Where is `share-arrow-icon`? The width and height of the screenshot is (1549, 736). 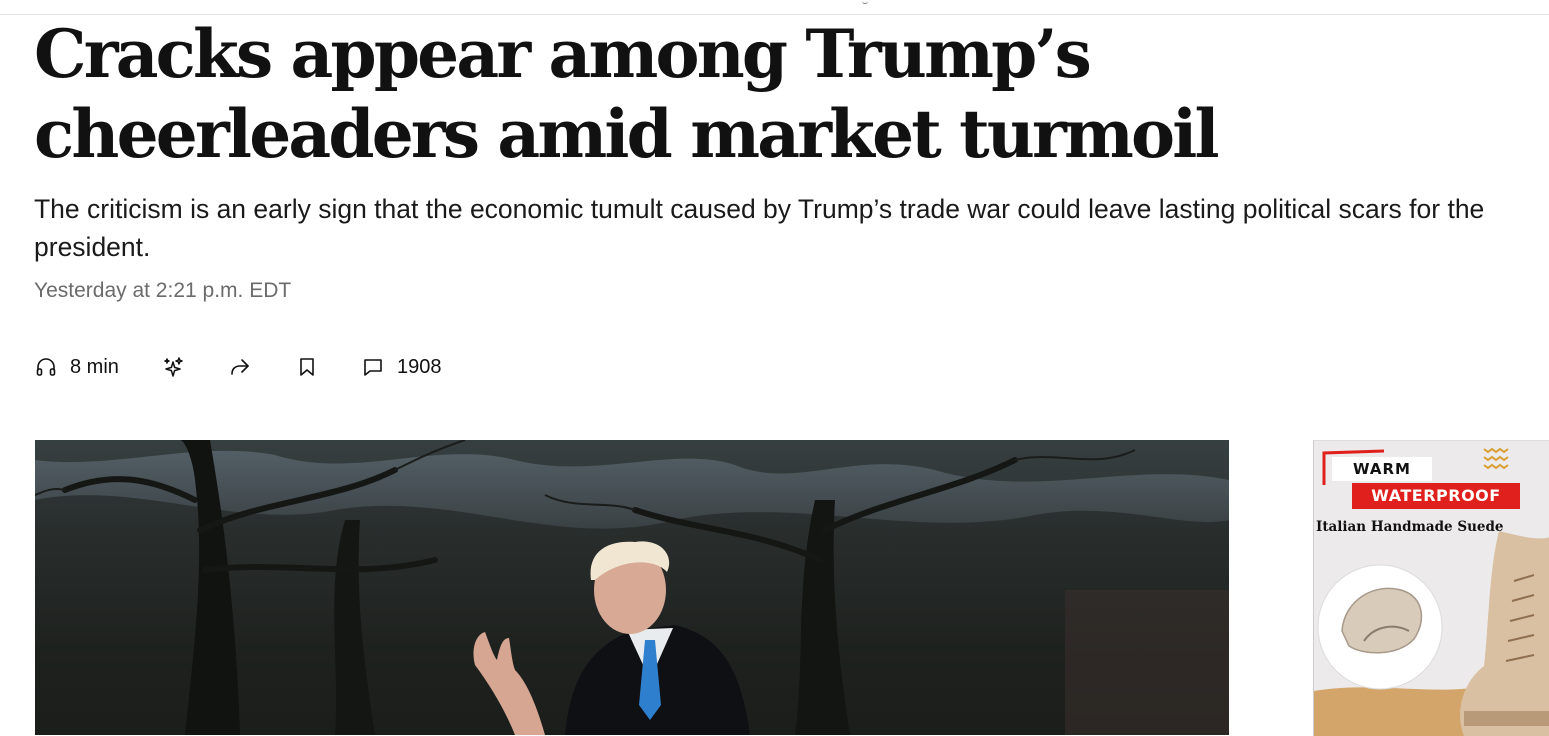
share-arrow-icon is located at coordinates (240, 367).